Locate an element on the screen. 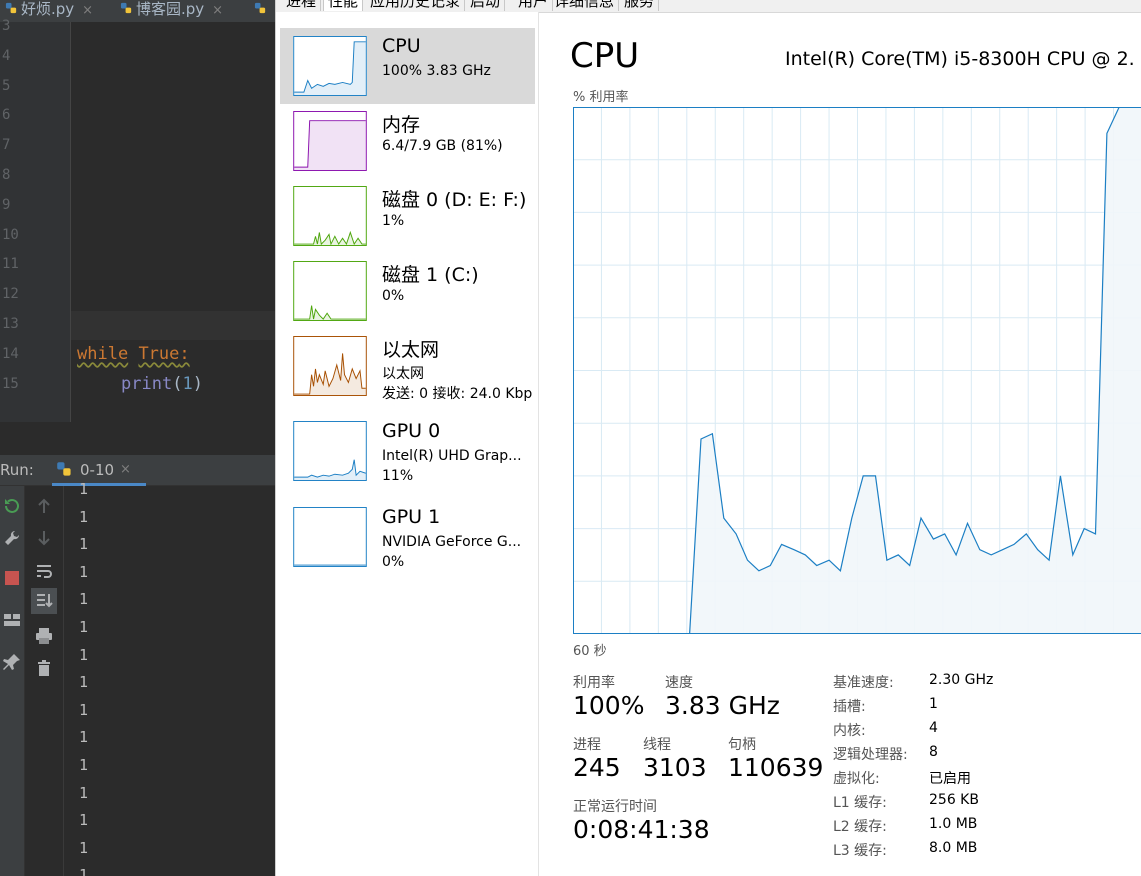 The width and height of the screenshot is (1141, 876). python-run-icon is located at coordinates (64, 469).